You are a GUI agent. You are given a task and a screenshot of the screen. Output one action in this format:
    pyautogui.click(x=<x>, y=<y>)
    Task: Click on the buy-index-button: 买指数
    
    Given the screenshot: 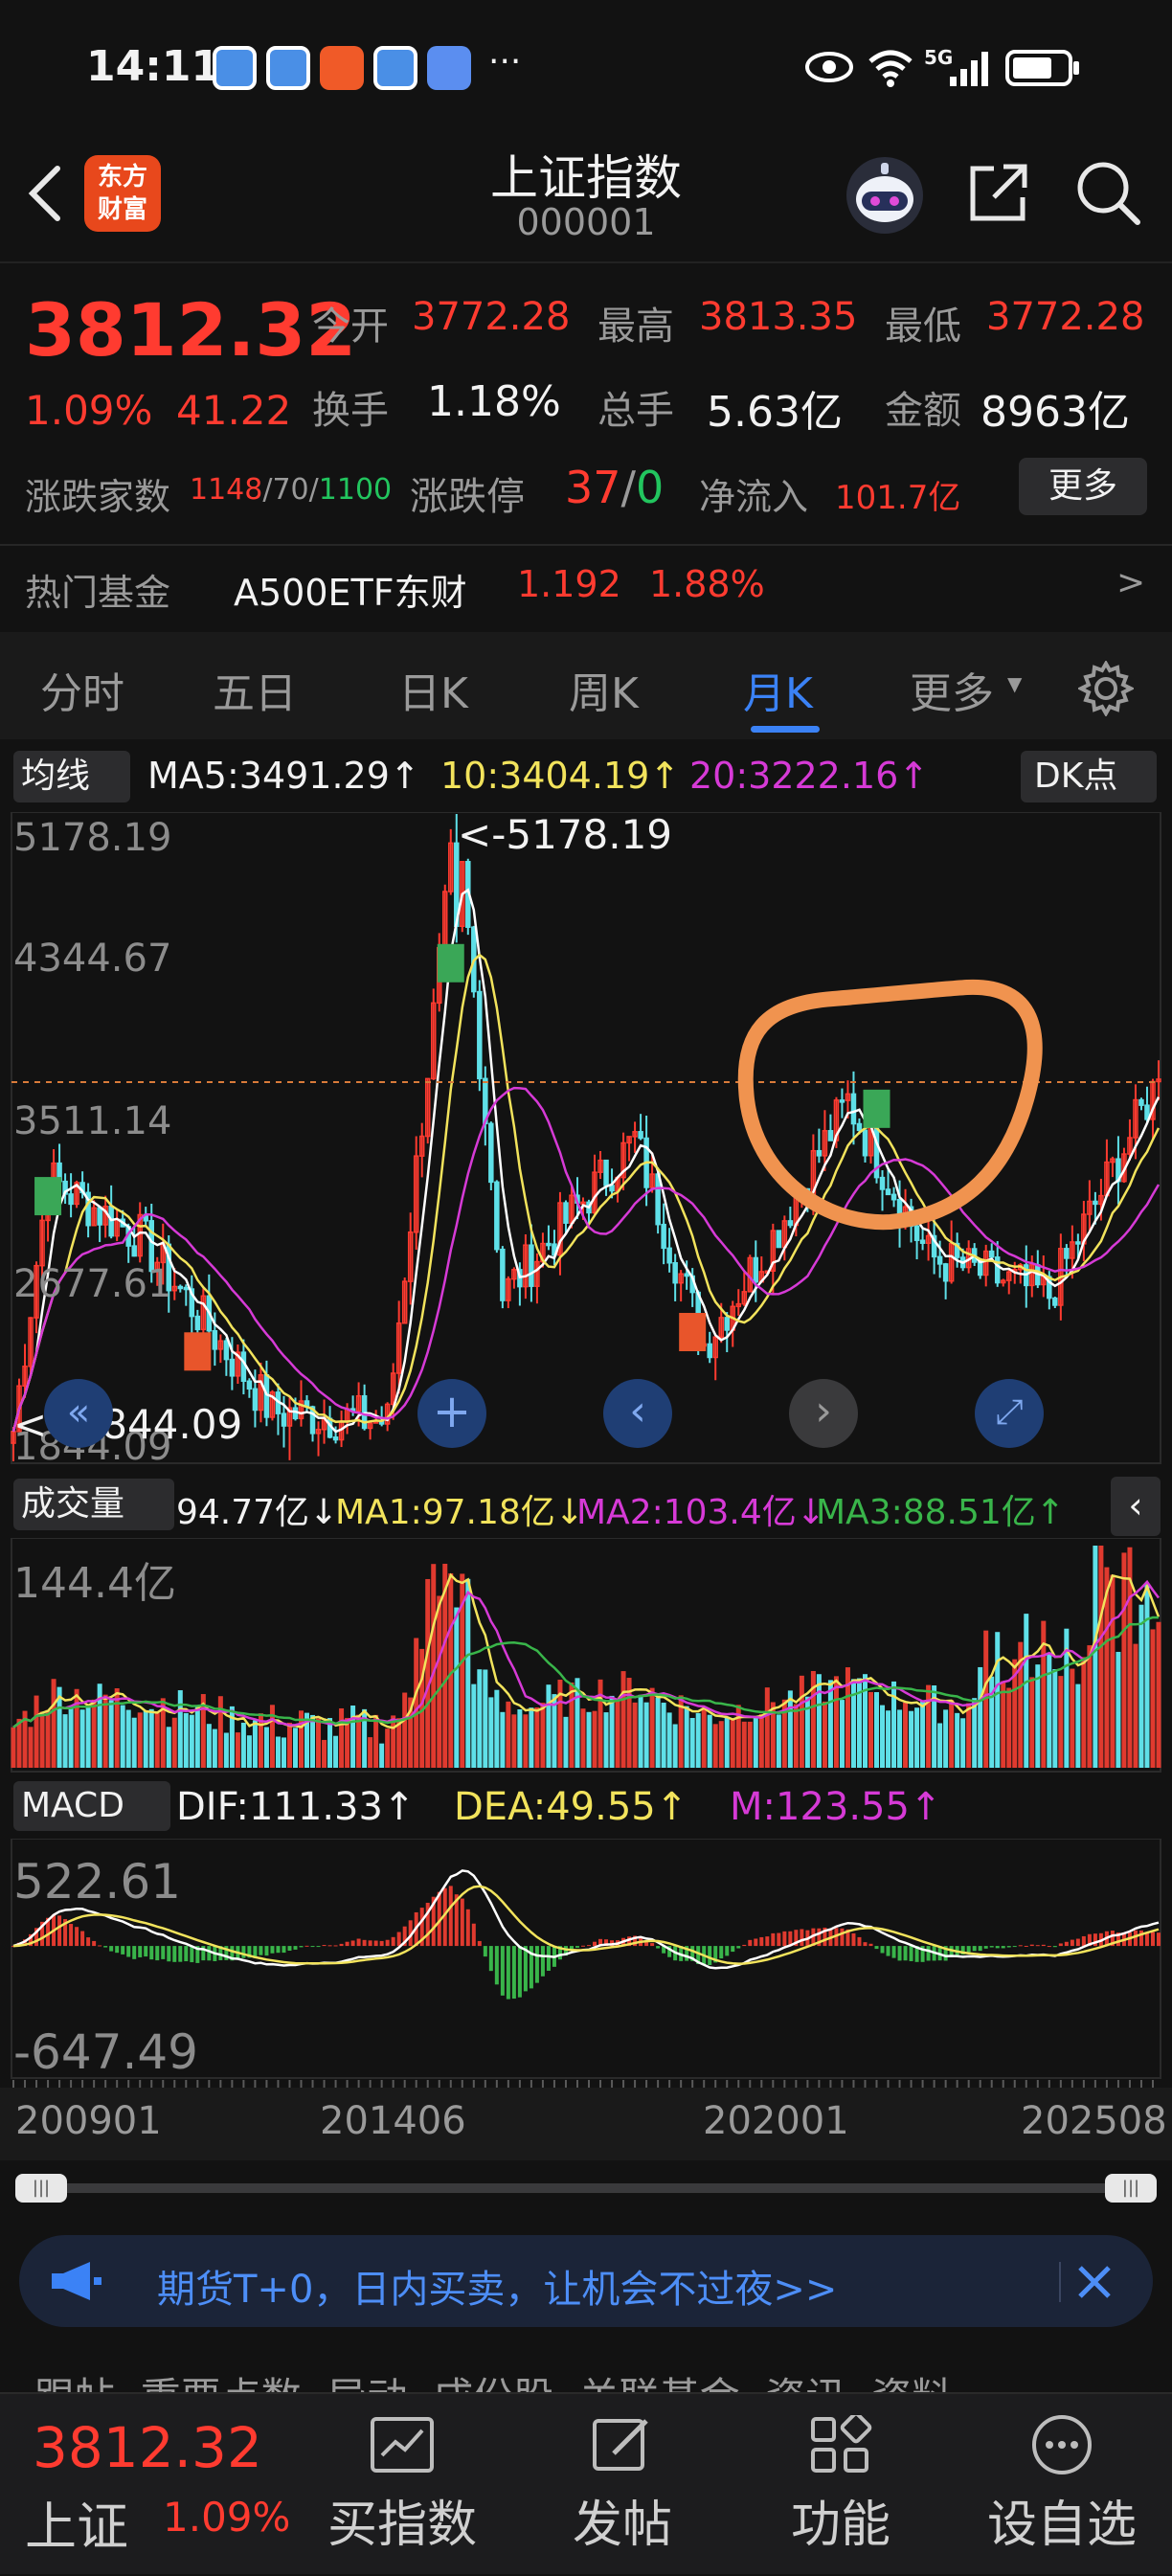 What is the action you would take?
    pyautogui.click(x=402, y=2485)
    